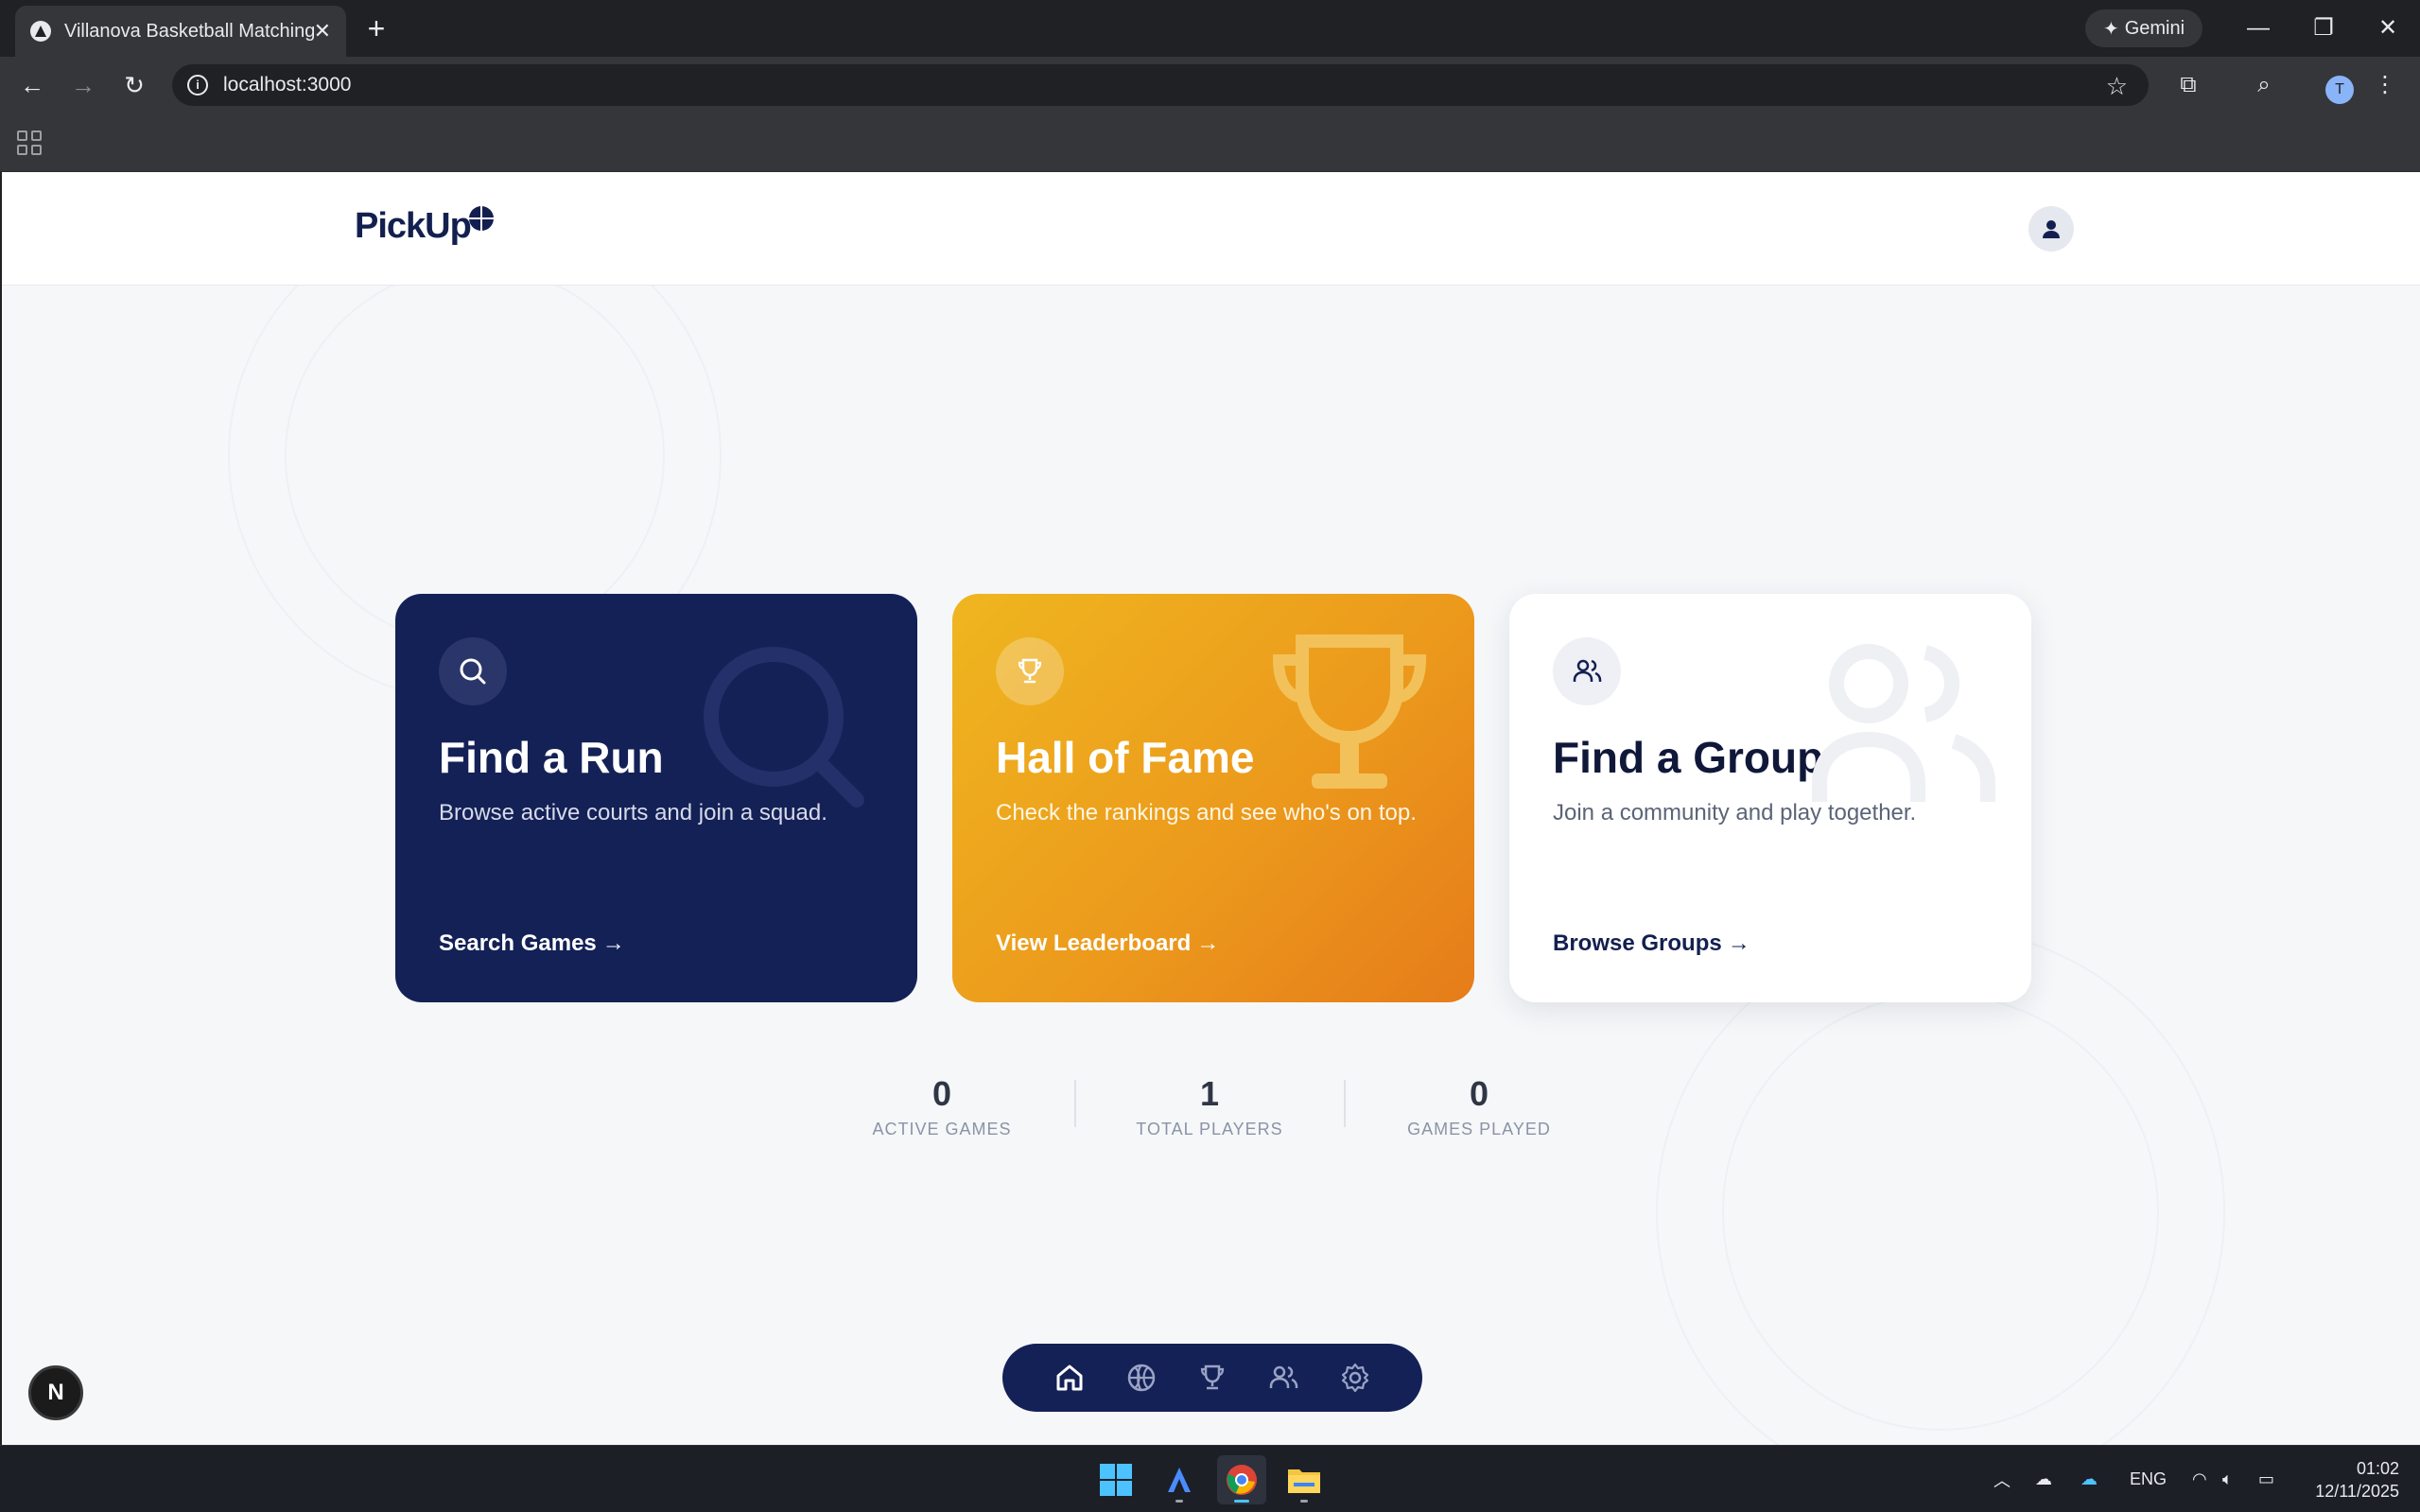  I want to click on file-explorer-icon, so click(1305, 1479).